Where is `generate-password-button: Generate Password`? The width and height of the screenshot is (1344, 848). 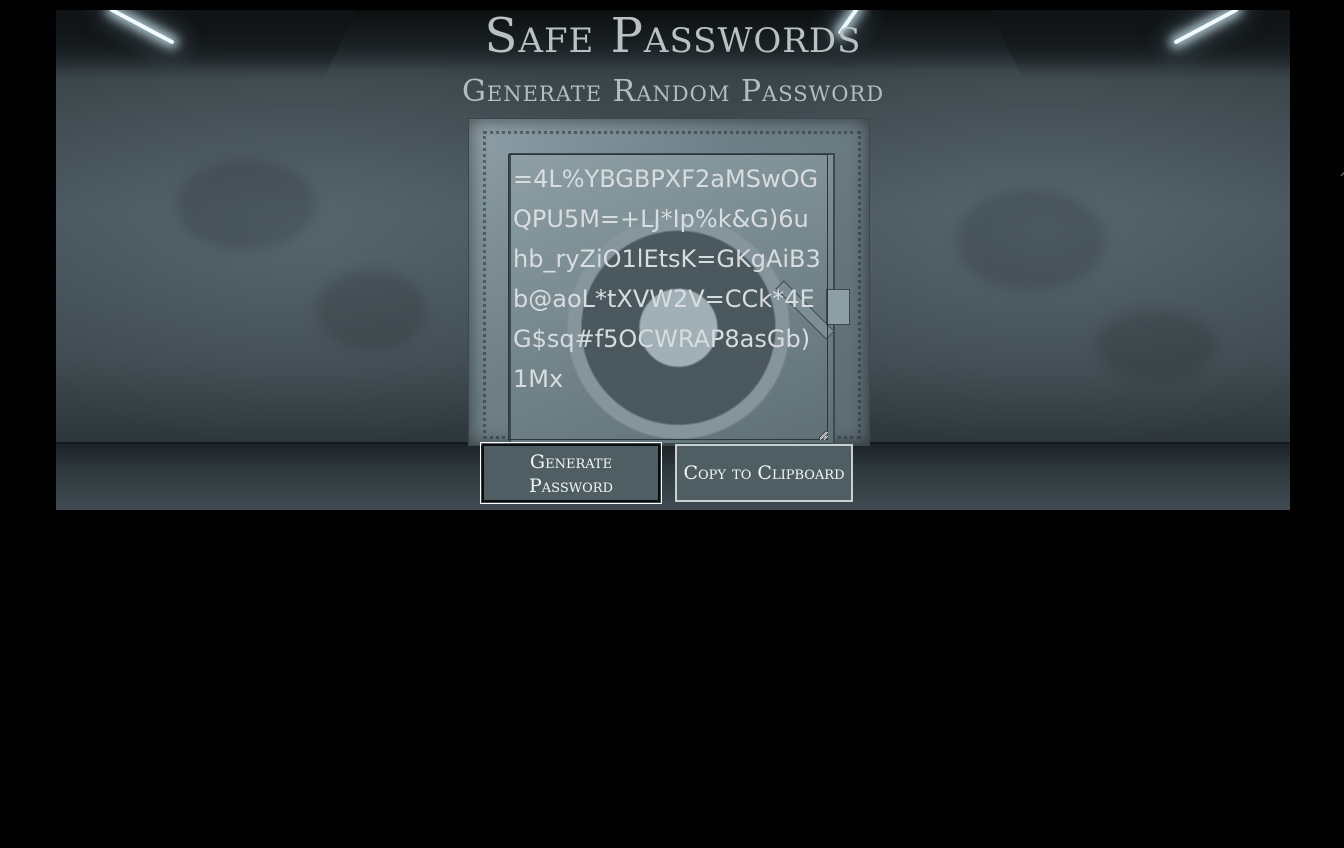 generate-password-button: Generate Password is located at coordinates (571, 473).